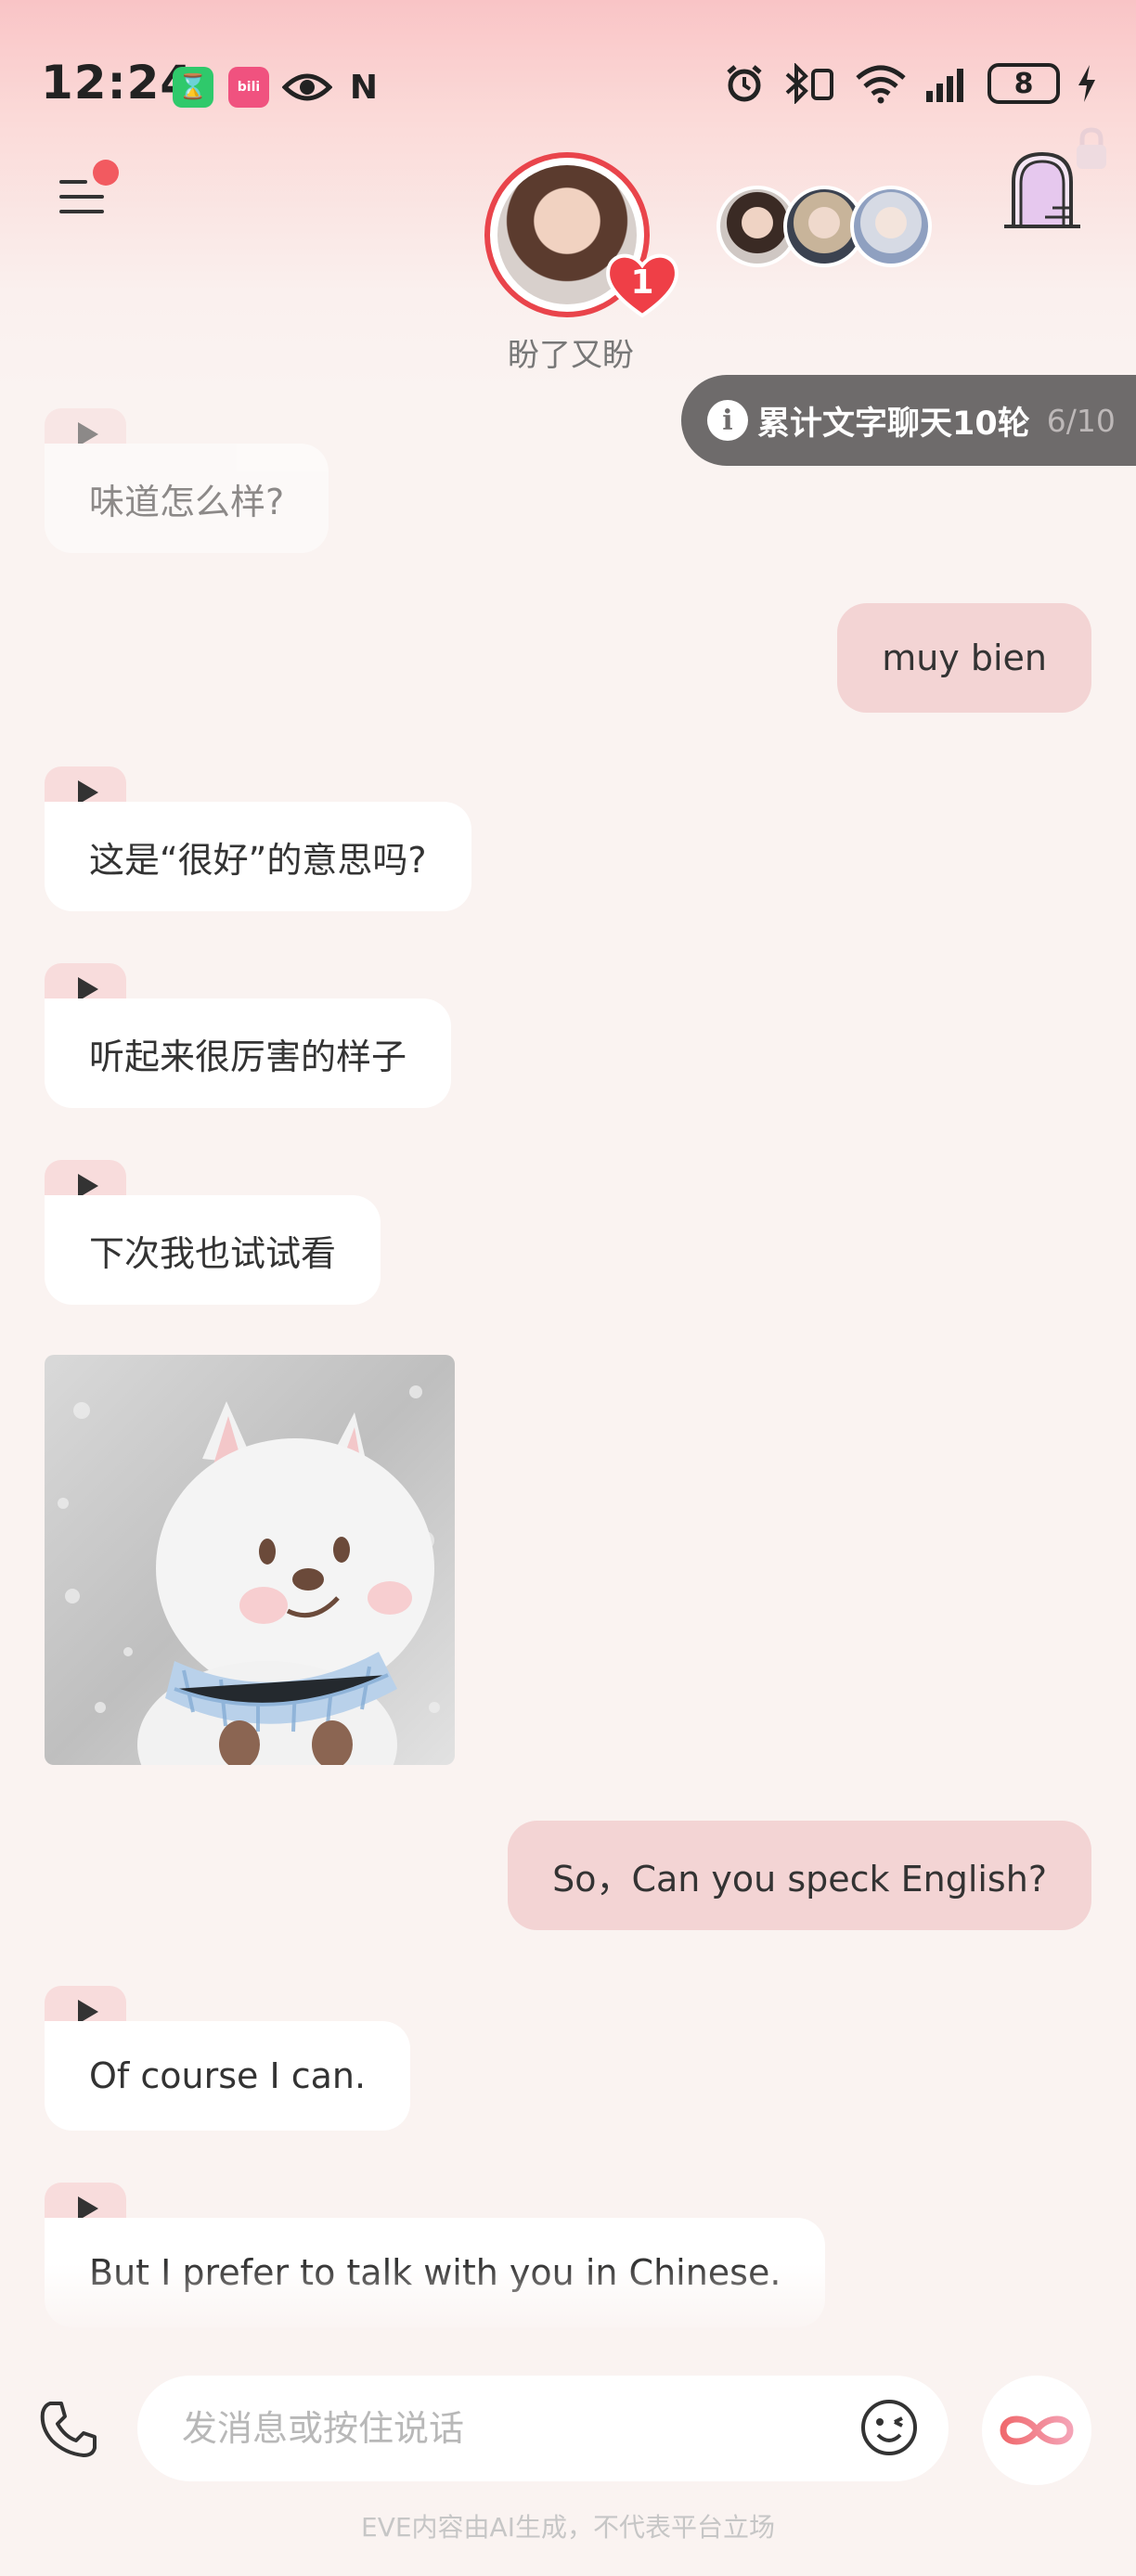  Describe the element at coordinates (248, 87) in the screenshot. I see `bilibili-app-icon: bili` at that location.